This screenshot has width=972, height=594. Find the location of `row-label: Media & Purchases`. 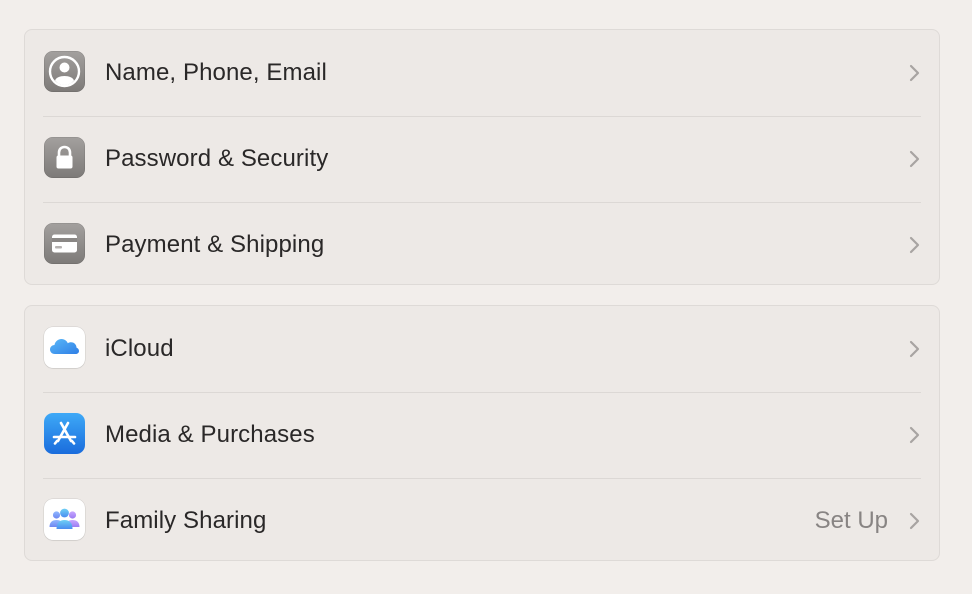

row-label: Media & Purchases is located at coordinates (210, 434).